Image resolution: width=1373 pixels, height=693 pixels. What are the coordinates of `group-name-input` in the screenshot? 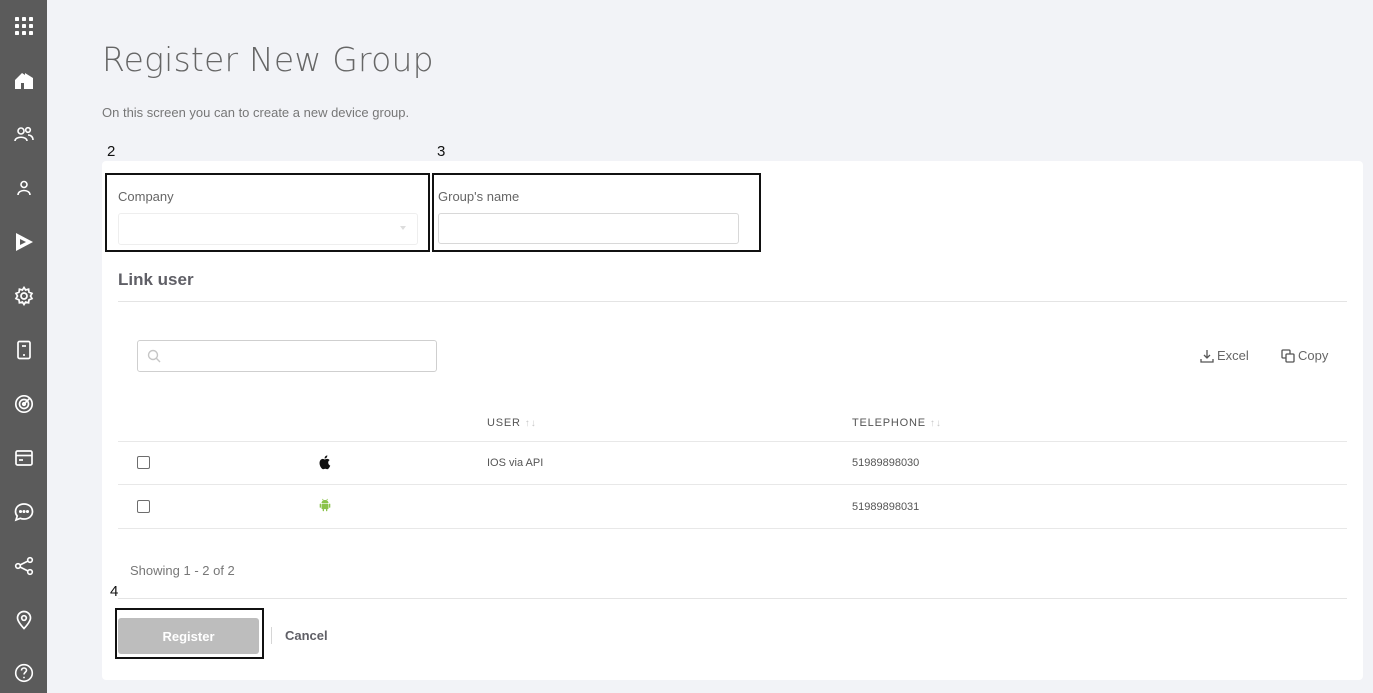 It's located at (588, 228).